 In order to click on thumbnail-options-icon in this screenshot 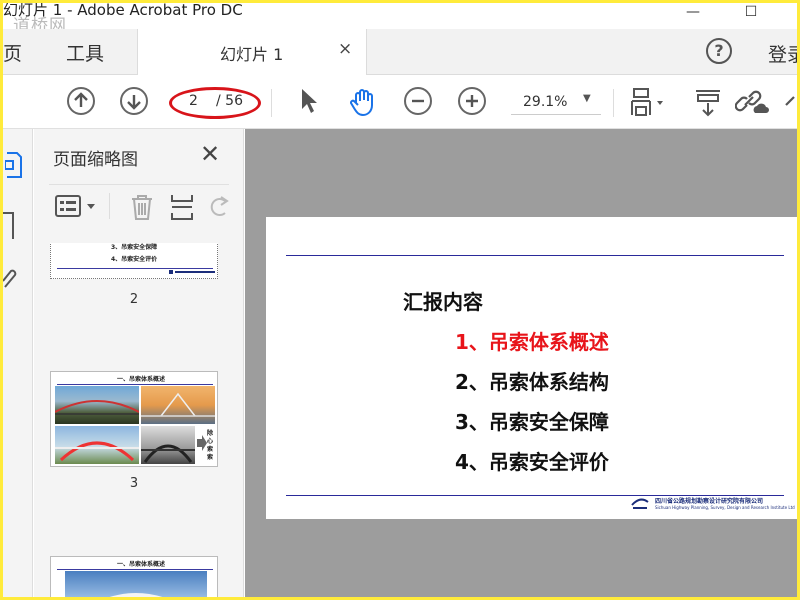, I will do `click(78, 206)`.